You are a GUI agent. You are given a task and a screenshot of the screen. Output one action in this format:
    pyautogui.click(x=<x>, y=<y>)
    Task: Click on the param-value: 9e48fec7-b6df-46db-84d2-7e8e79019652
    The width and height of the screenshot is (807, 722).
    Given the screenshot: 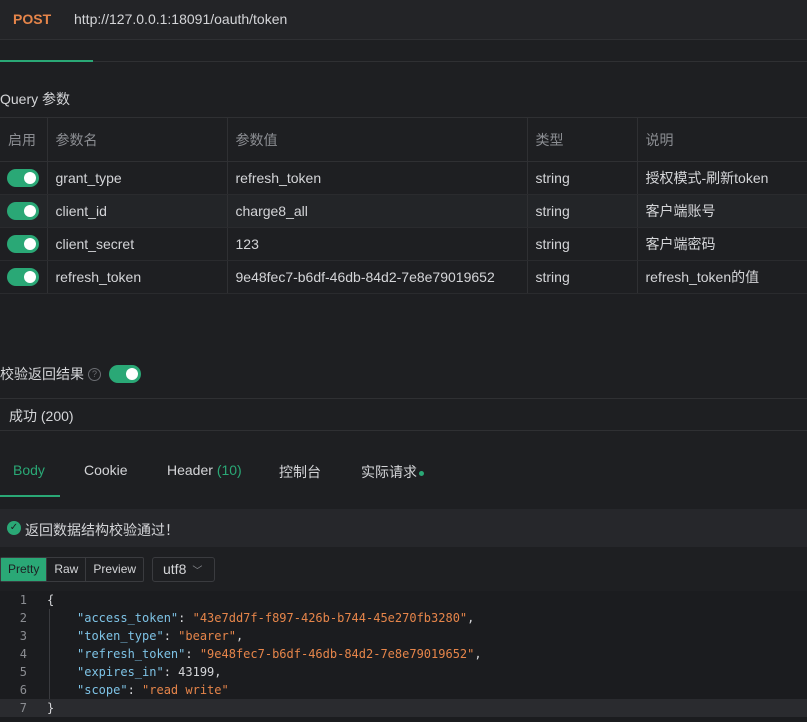 What is the action you would take?
    pyautogui.click(x=377, y=277)
    